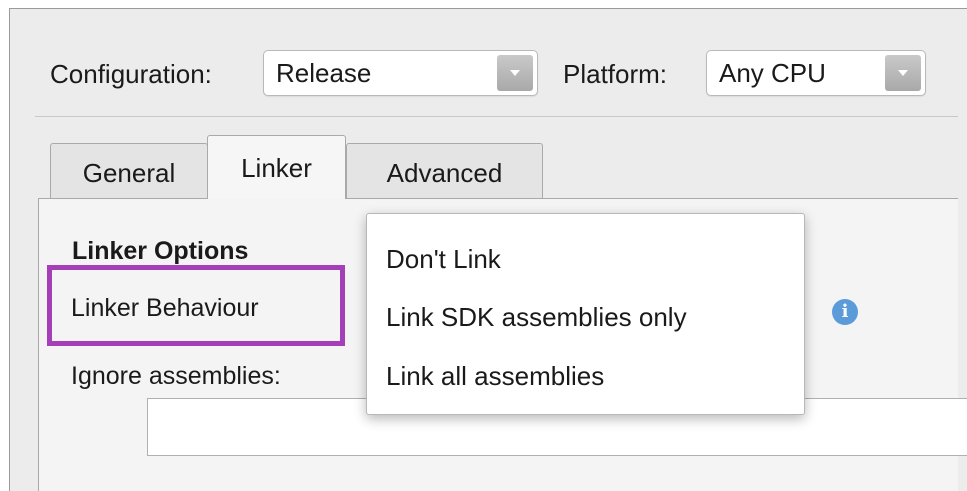  What do you see at coordinates (496, 116) in the screenshot?
I see `toolbar-divider` at bounding box center [496, 116].